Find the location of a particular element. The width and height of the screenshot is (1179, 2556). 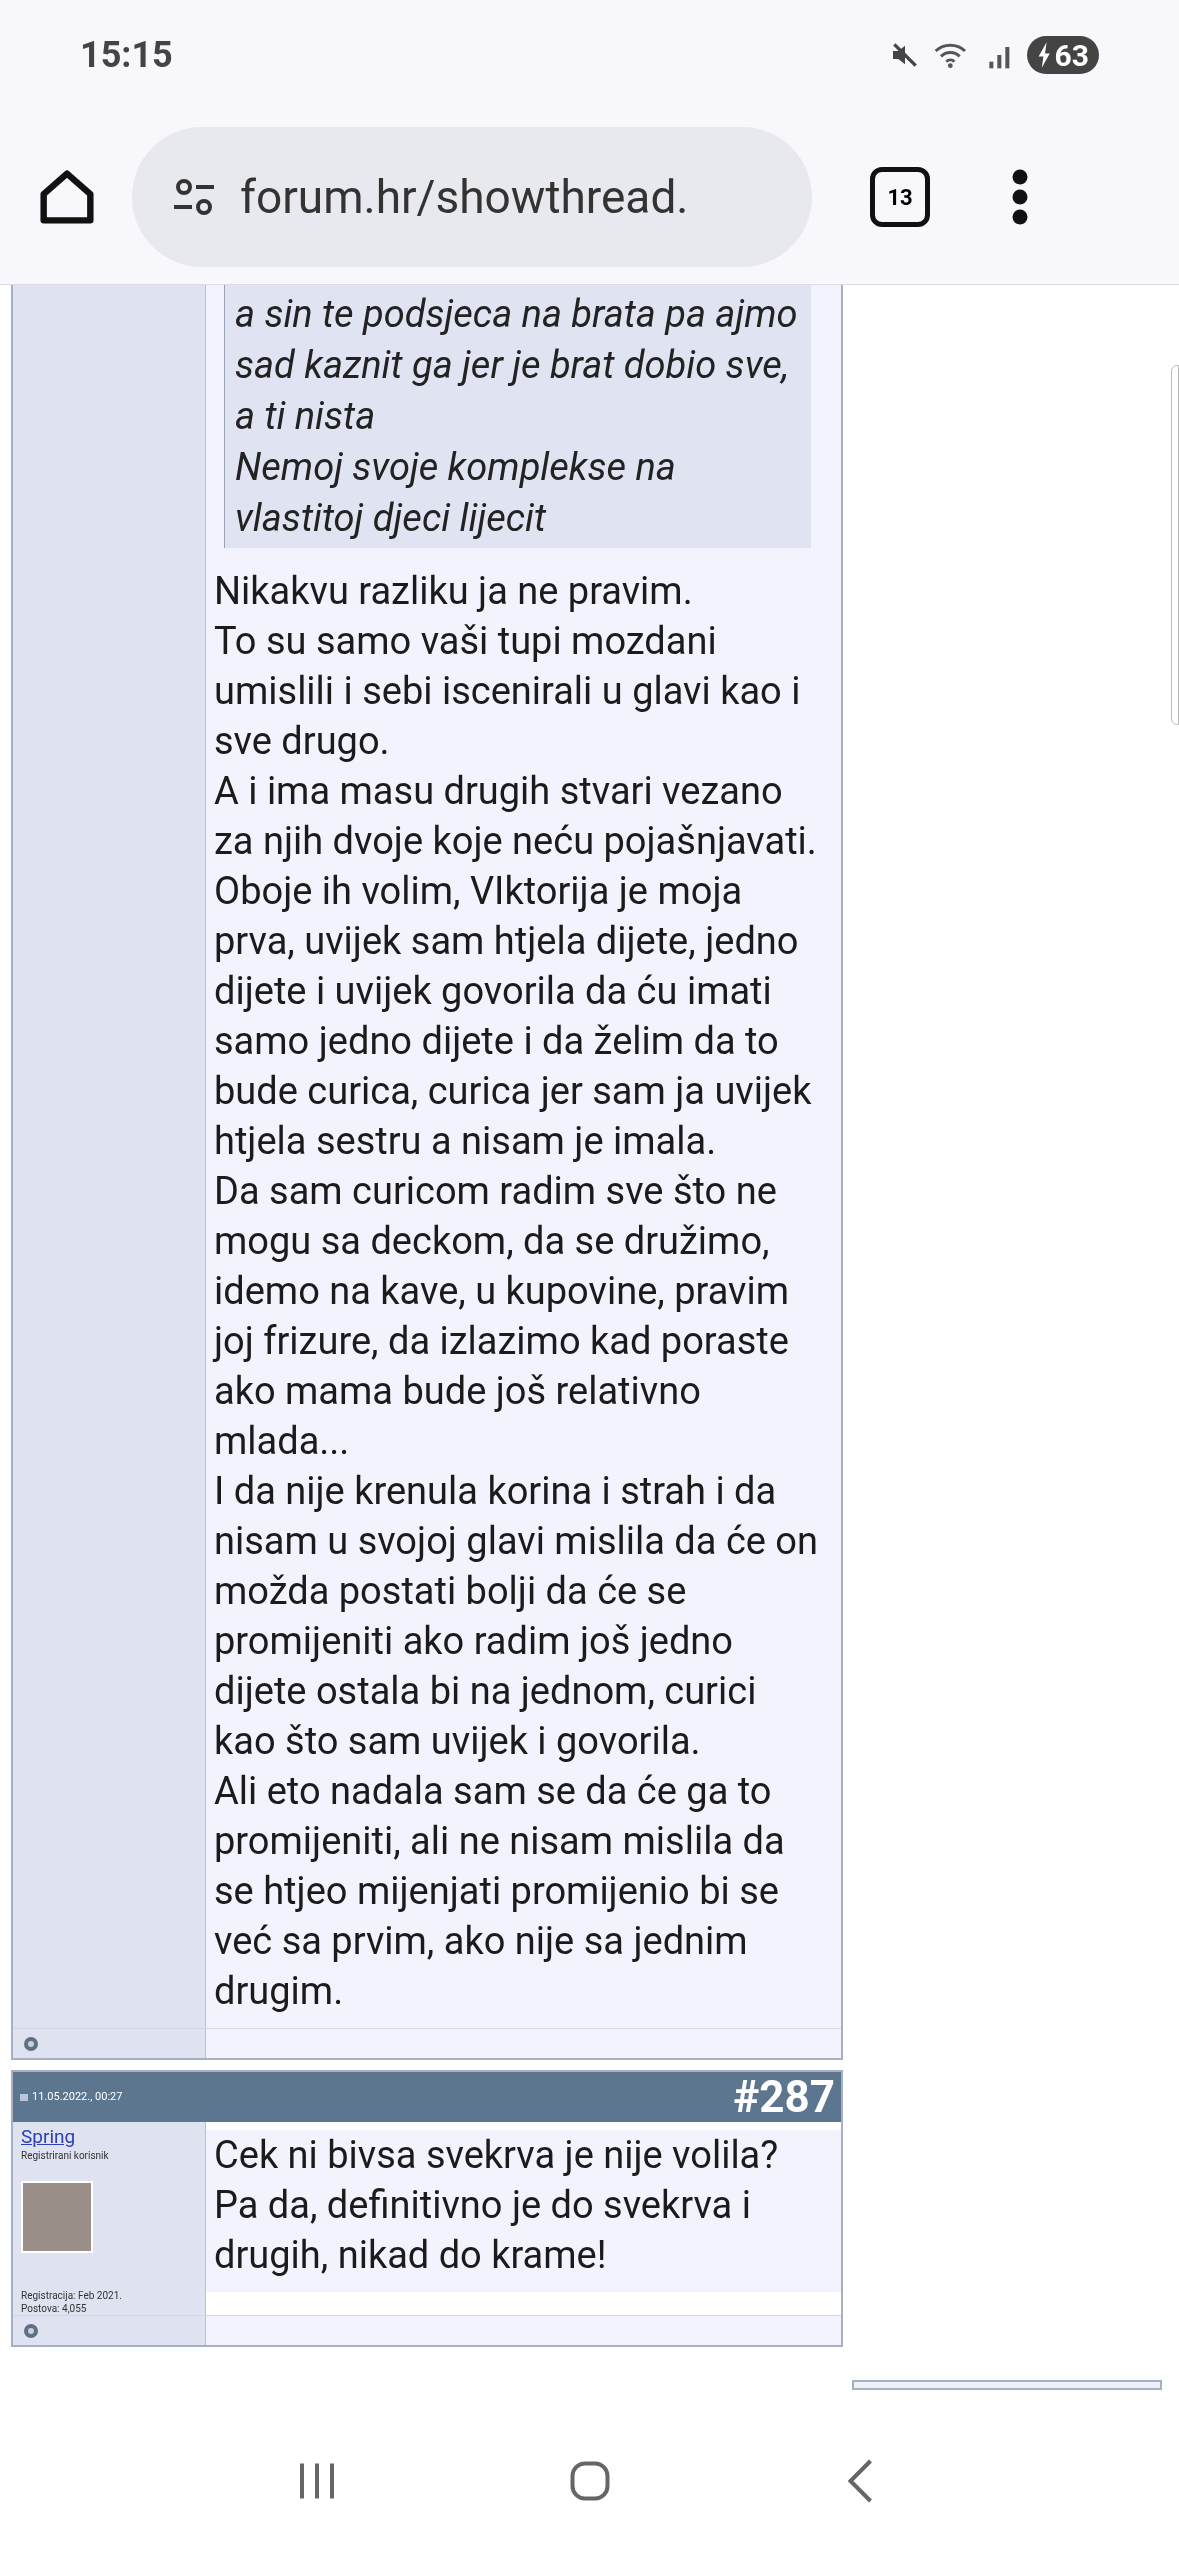

charging-icon is located at coordinates (1044, 55).